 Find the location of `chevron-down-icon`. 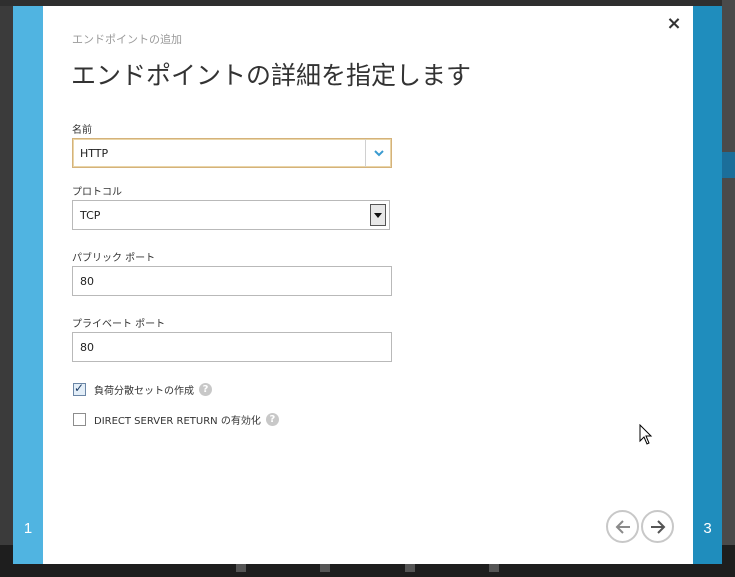

chevron-down-icon is located at coordinates (378, 152).